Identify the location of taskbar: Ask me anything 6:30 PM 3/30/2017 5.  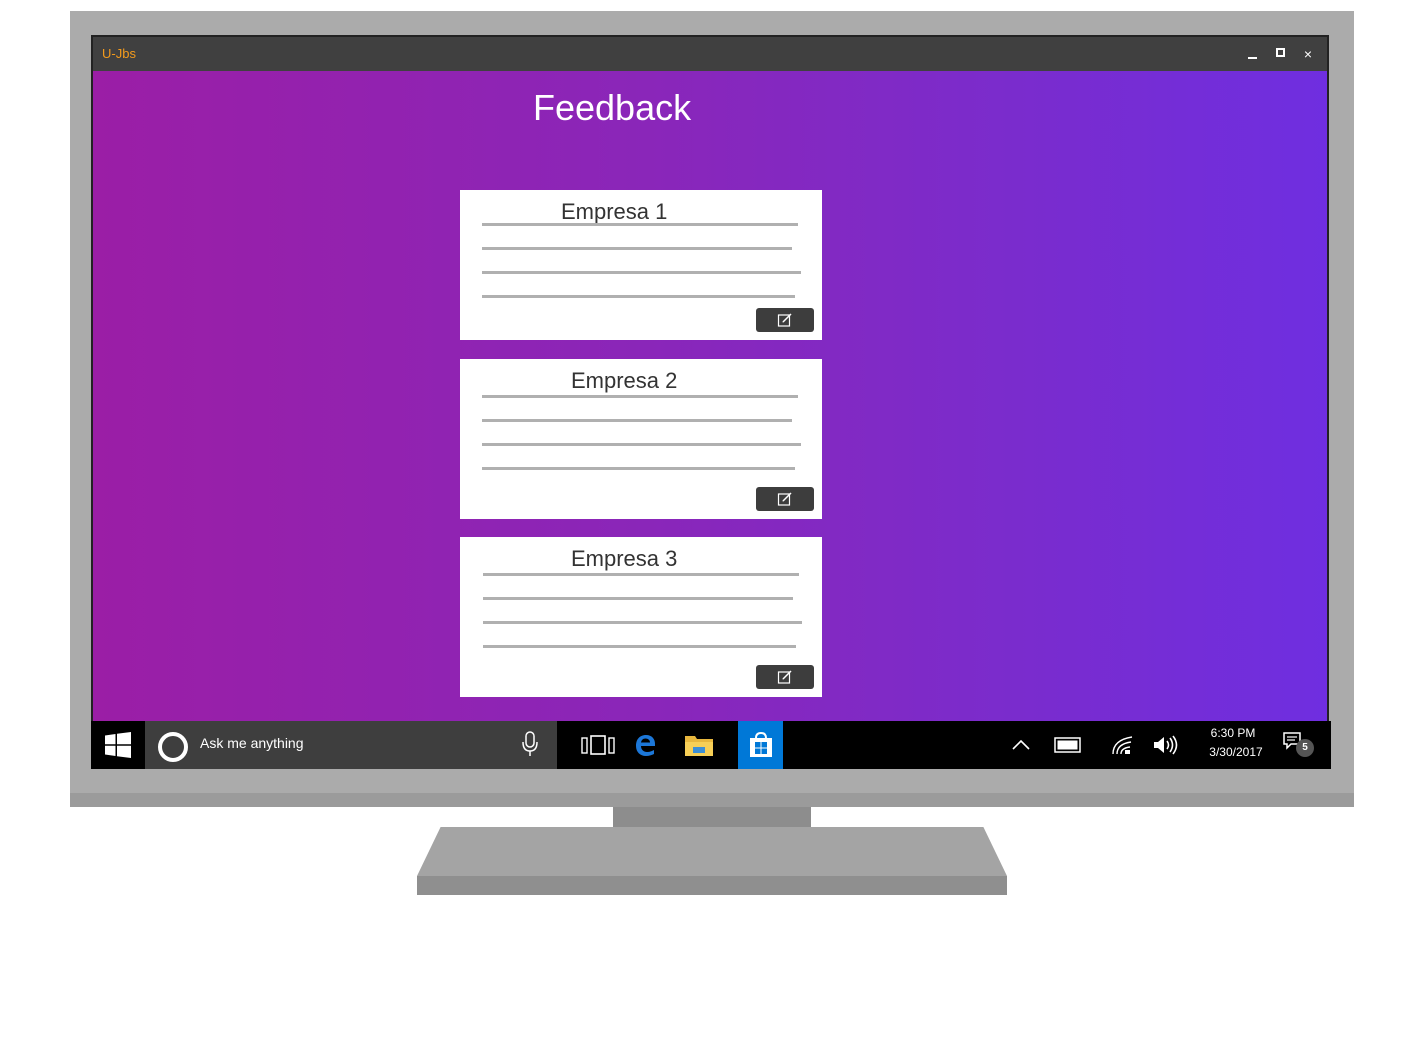
(711, 745).